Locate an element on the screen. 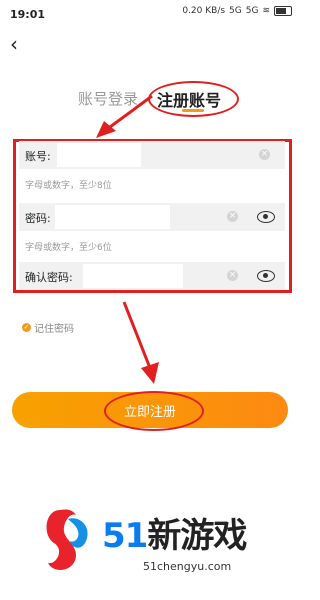  remember-label: 记住密码 is located at coordinates (54, 329).